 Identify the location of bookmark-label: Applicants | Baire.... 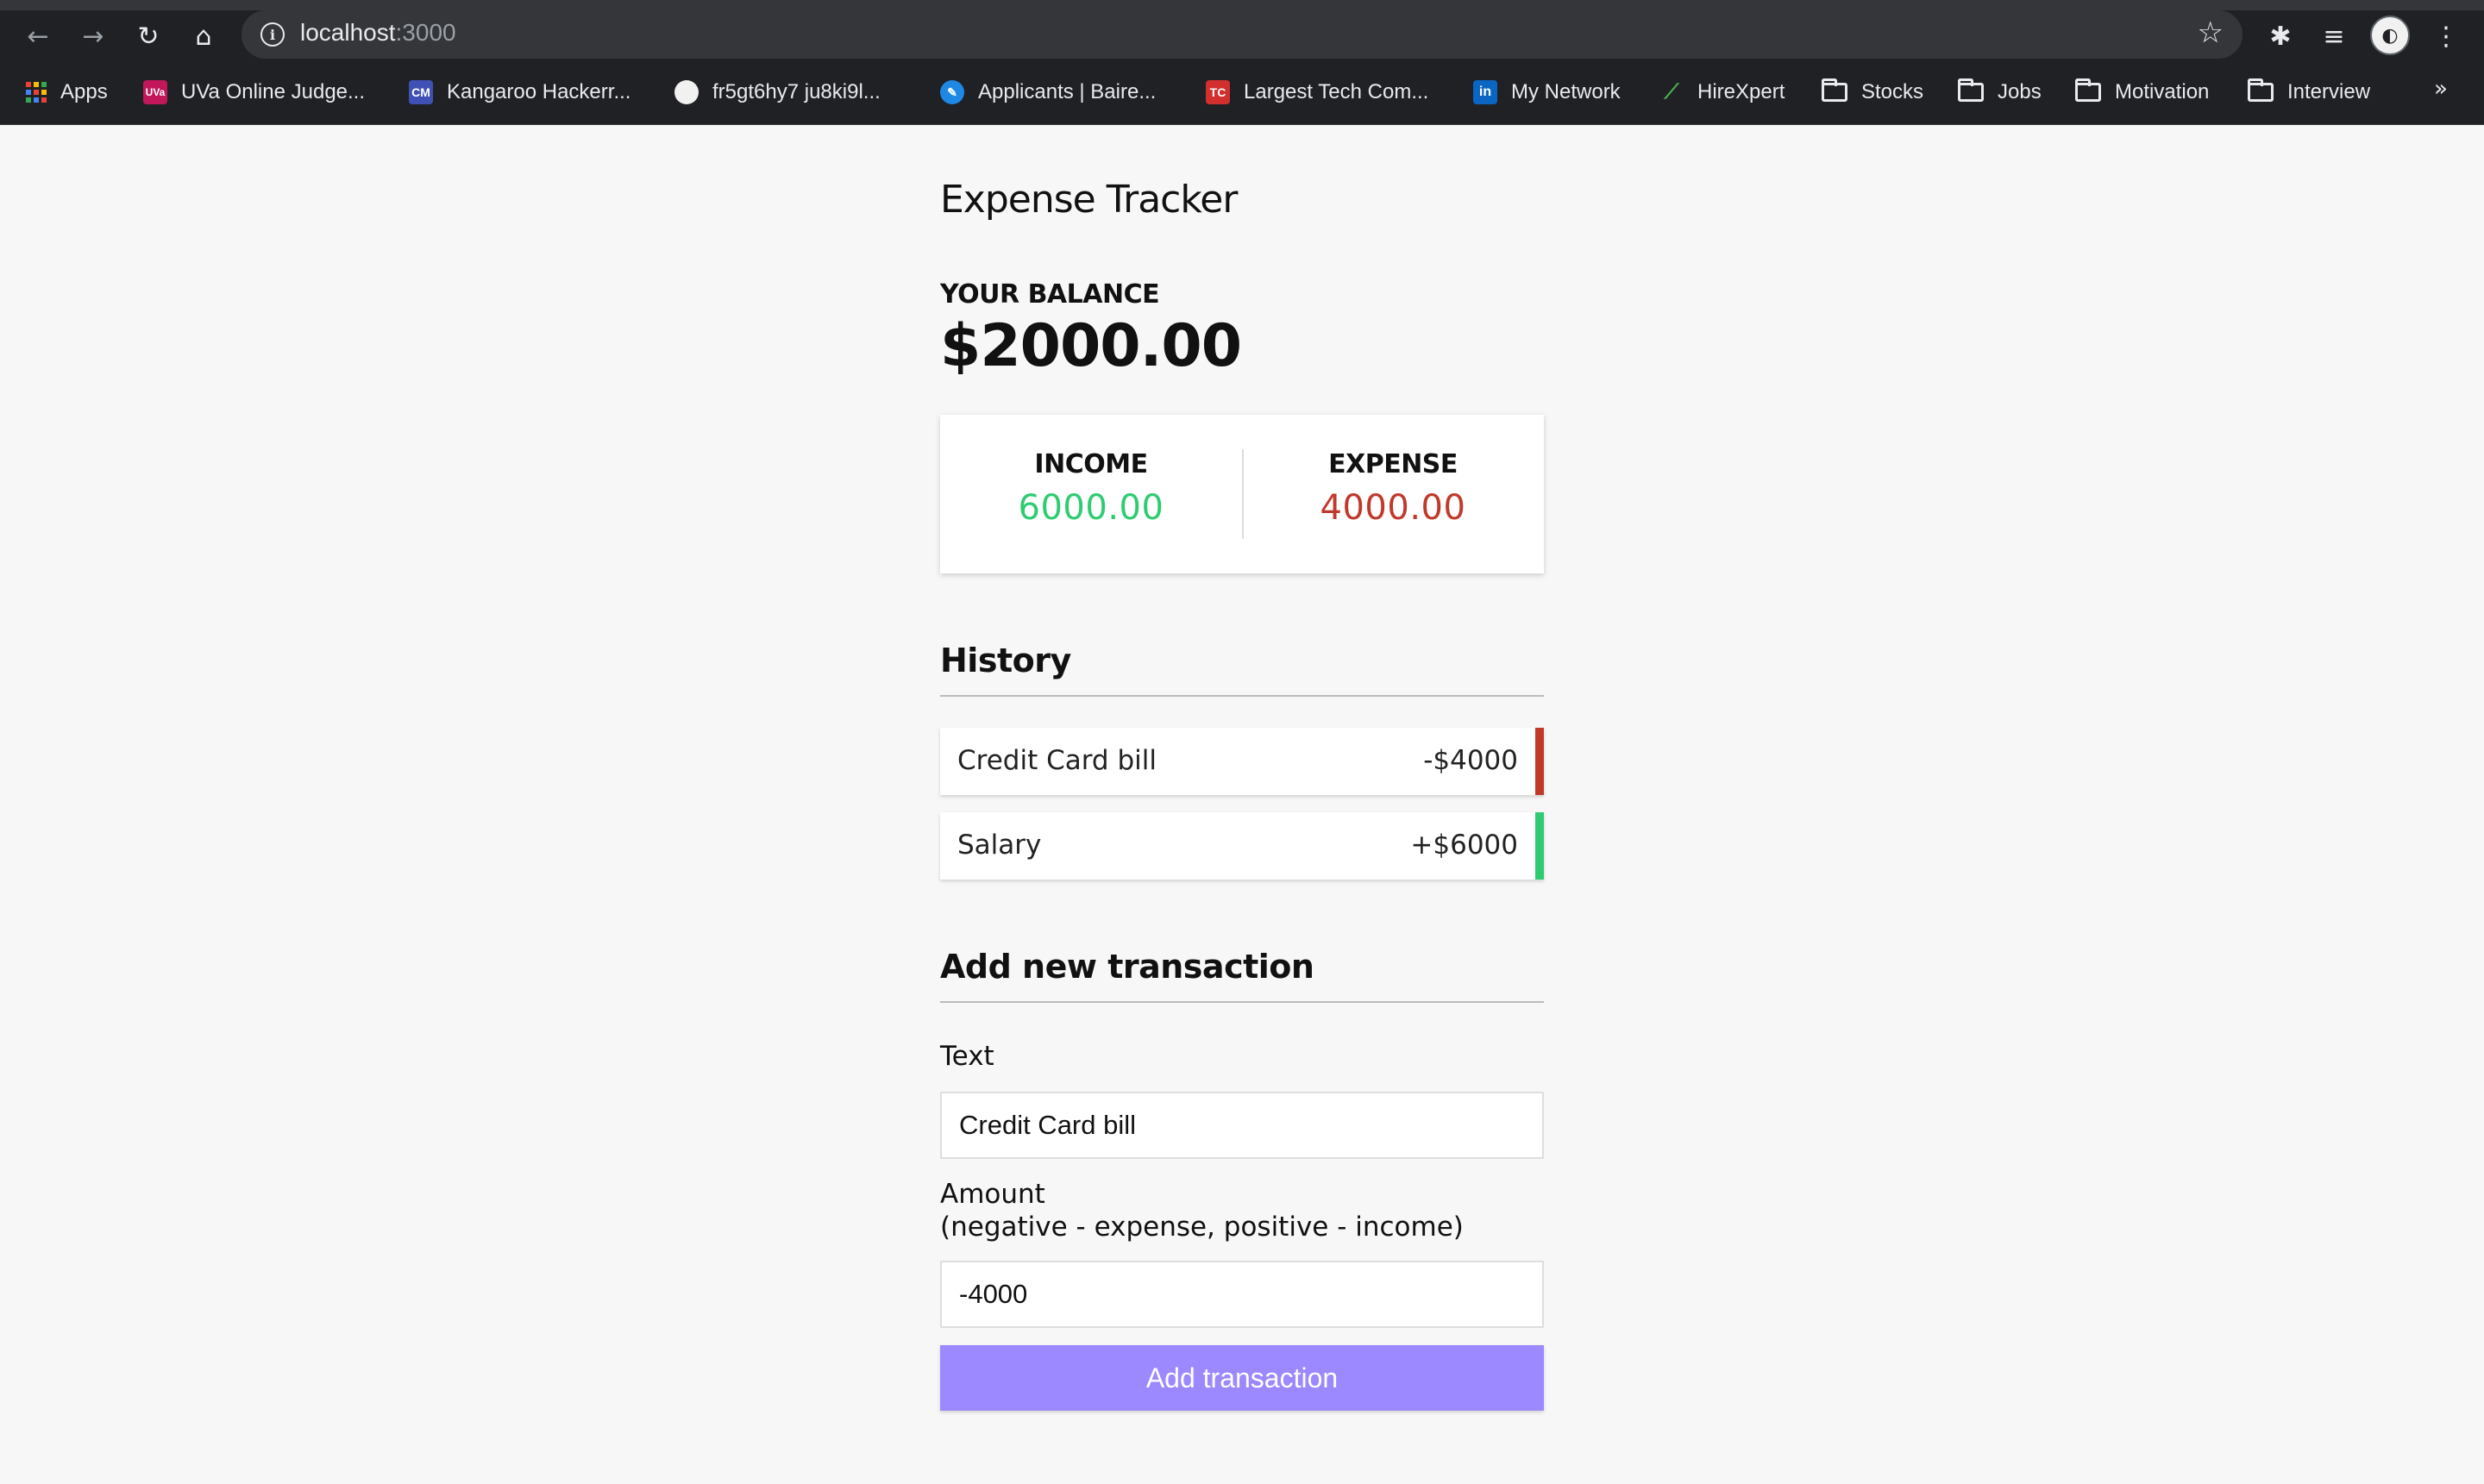
(1068, 91).